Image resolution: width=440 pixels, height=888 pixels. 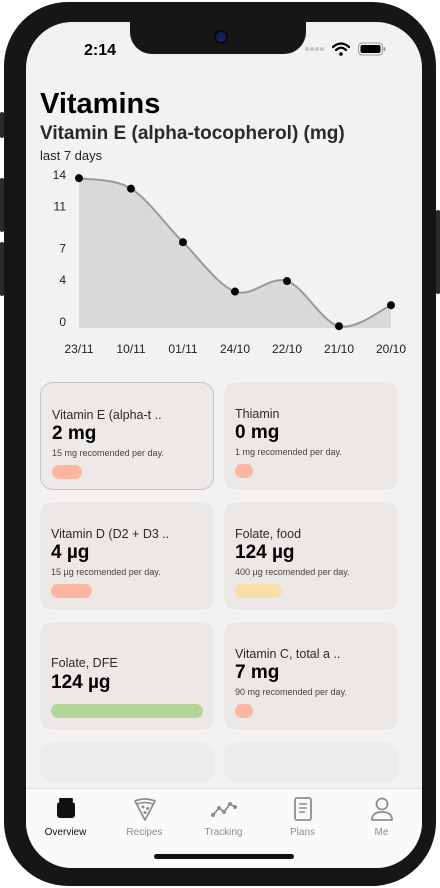 What do you see at coordinates (107, 415) in the screenshot?
I see `card-nutrient-name: Vitamin E (alpha-t ..` at bounding box center [107, 415].